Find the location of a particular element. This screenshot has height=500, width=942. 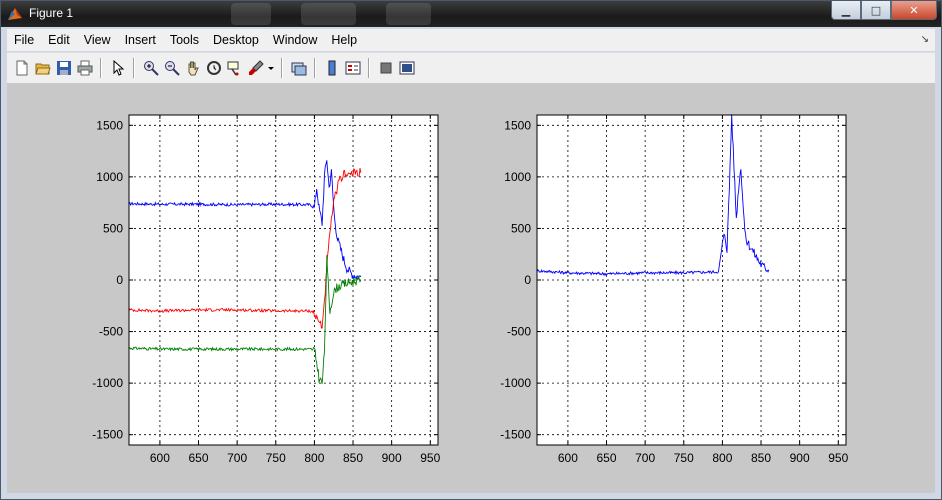

menu-window: Window is located at coordinates (295, 40).